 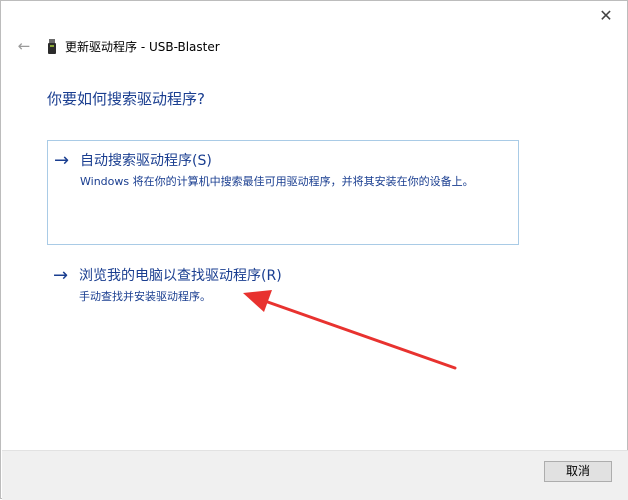 I want to click on red-annotation-arrow, so click(x=350, y=330).